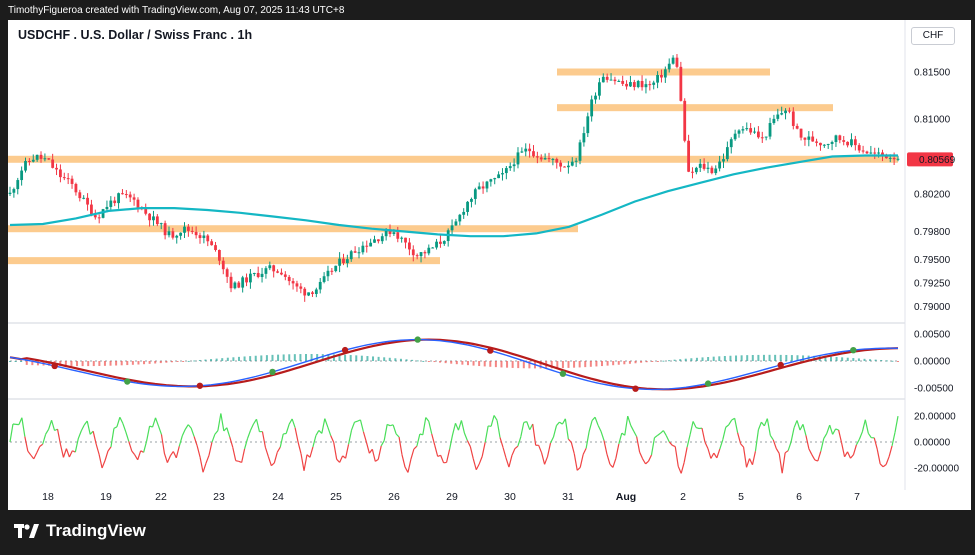 This screenshot has height=555, width=975. What do you see at coordinates (336, 497) in the screenshot?
I see `time-axis-label: 25` at bounding box center [336, 497].